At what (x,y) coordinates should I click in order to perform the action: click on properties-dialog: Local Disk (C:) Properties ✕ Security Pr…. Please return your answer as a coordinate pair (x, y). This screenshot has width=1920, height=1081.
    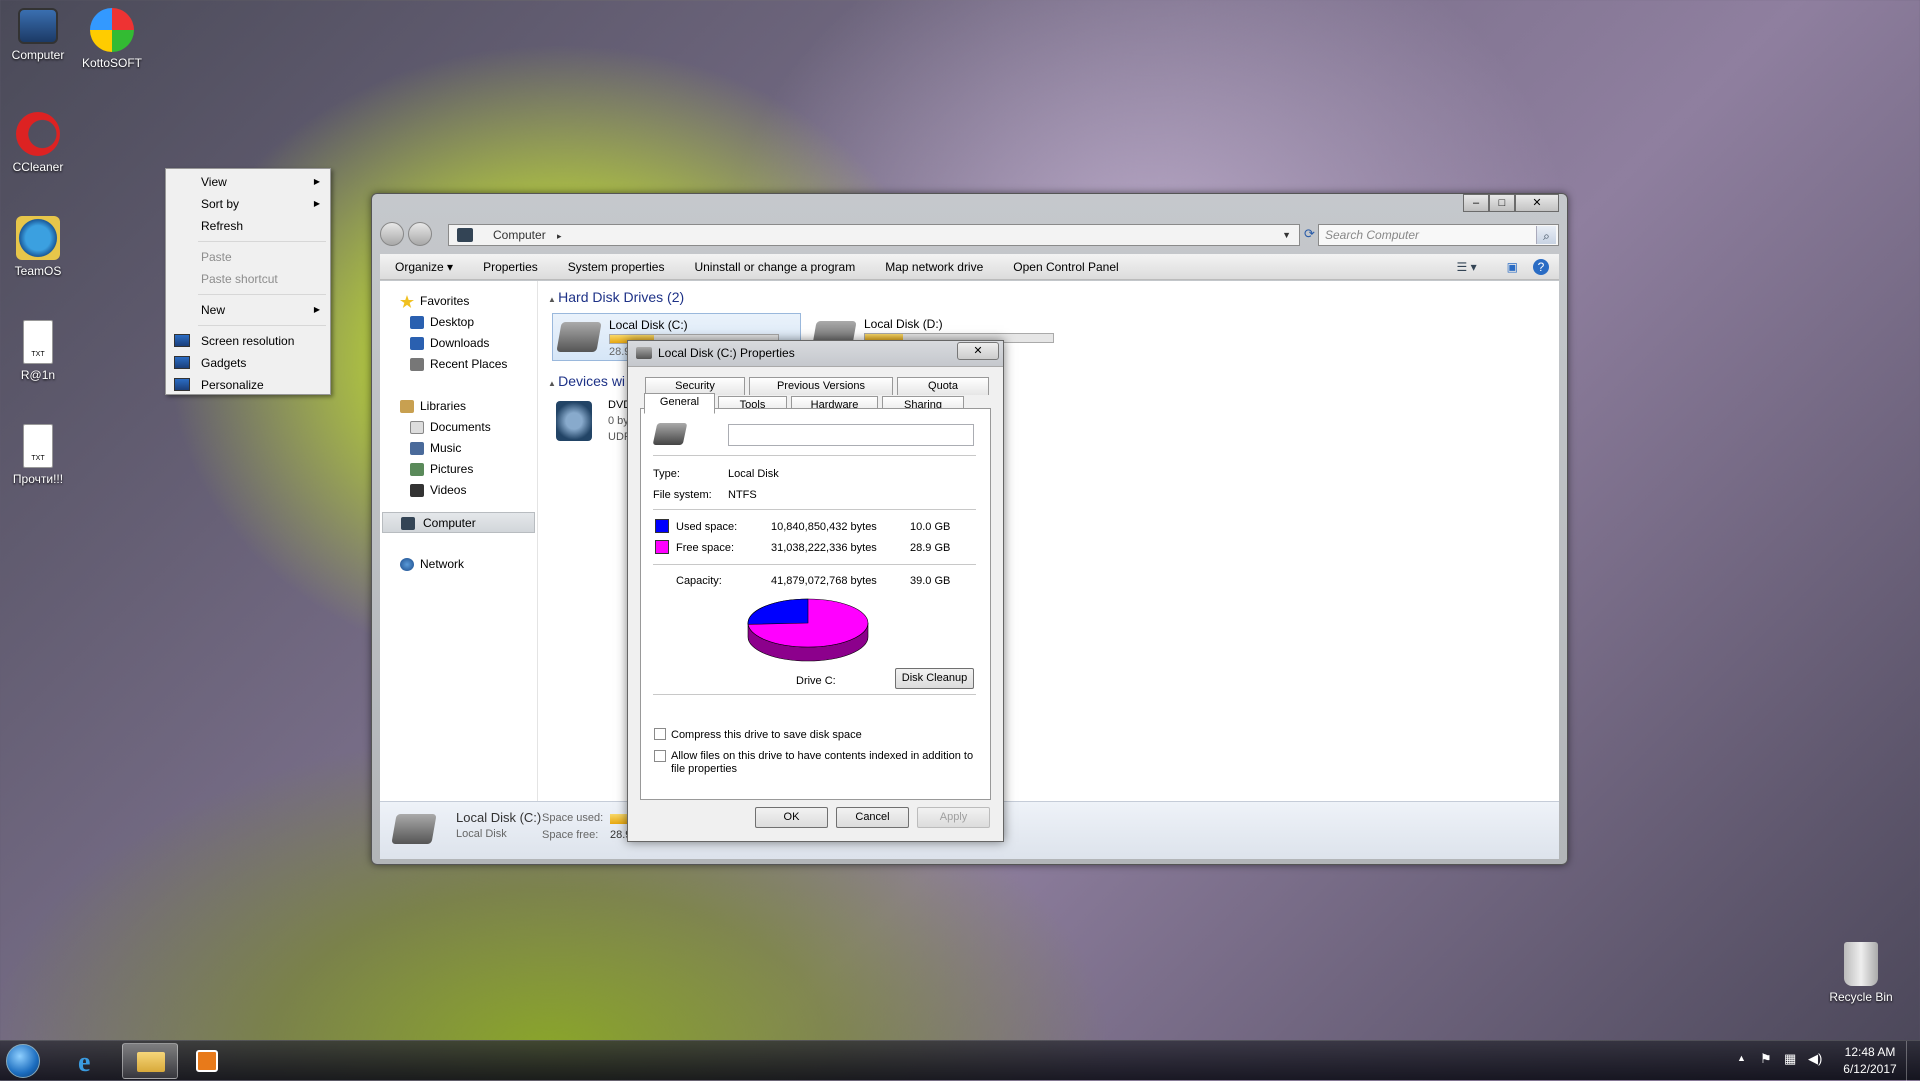
    Looking at the image, I should click on (815, 591).